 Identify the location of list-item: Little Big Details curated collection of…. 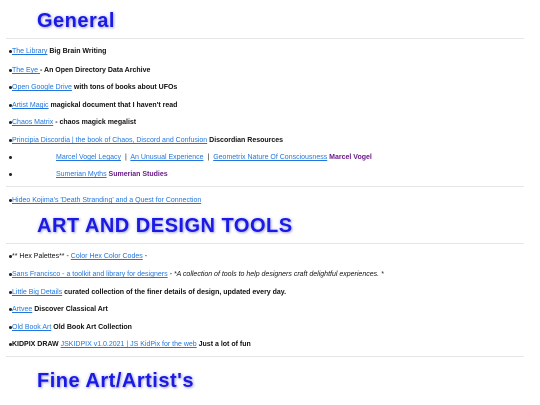
(147, 292).